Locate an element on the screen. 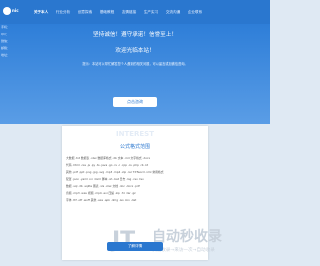 This screenshot has height=266, width=320. nav-item-links: 友情链接 is located at coordinates (129, 12).